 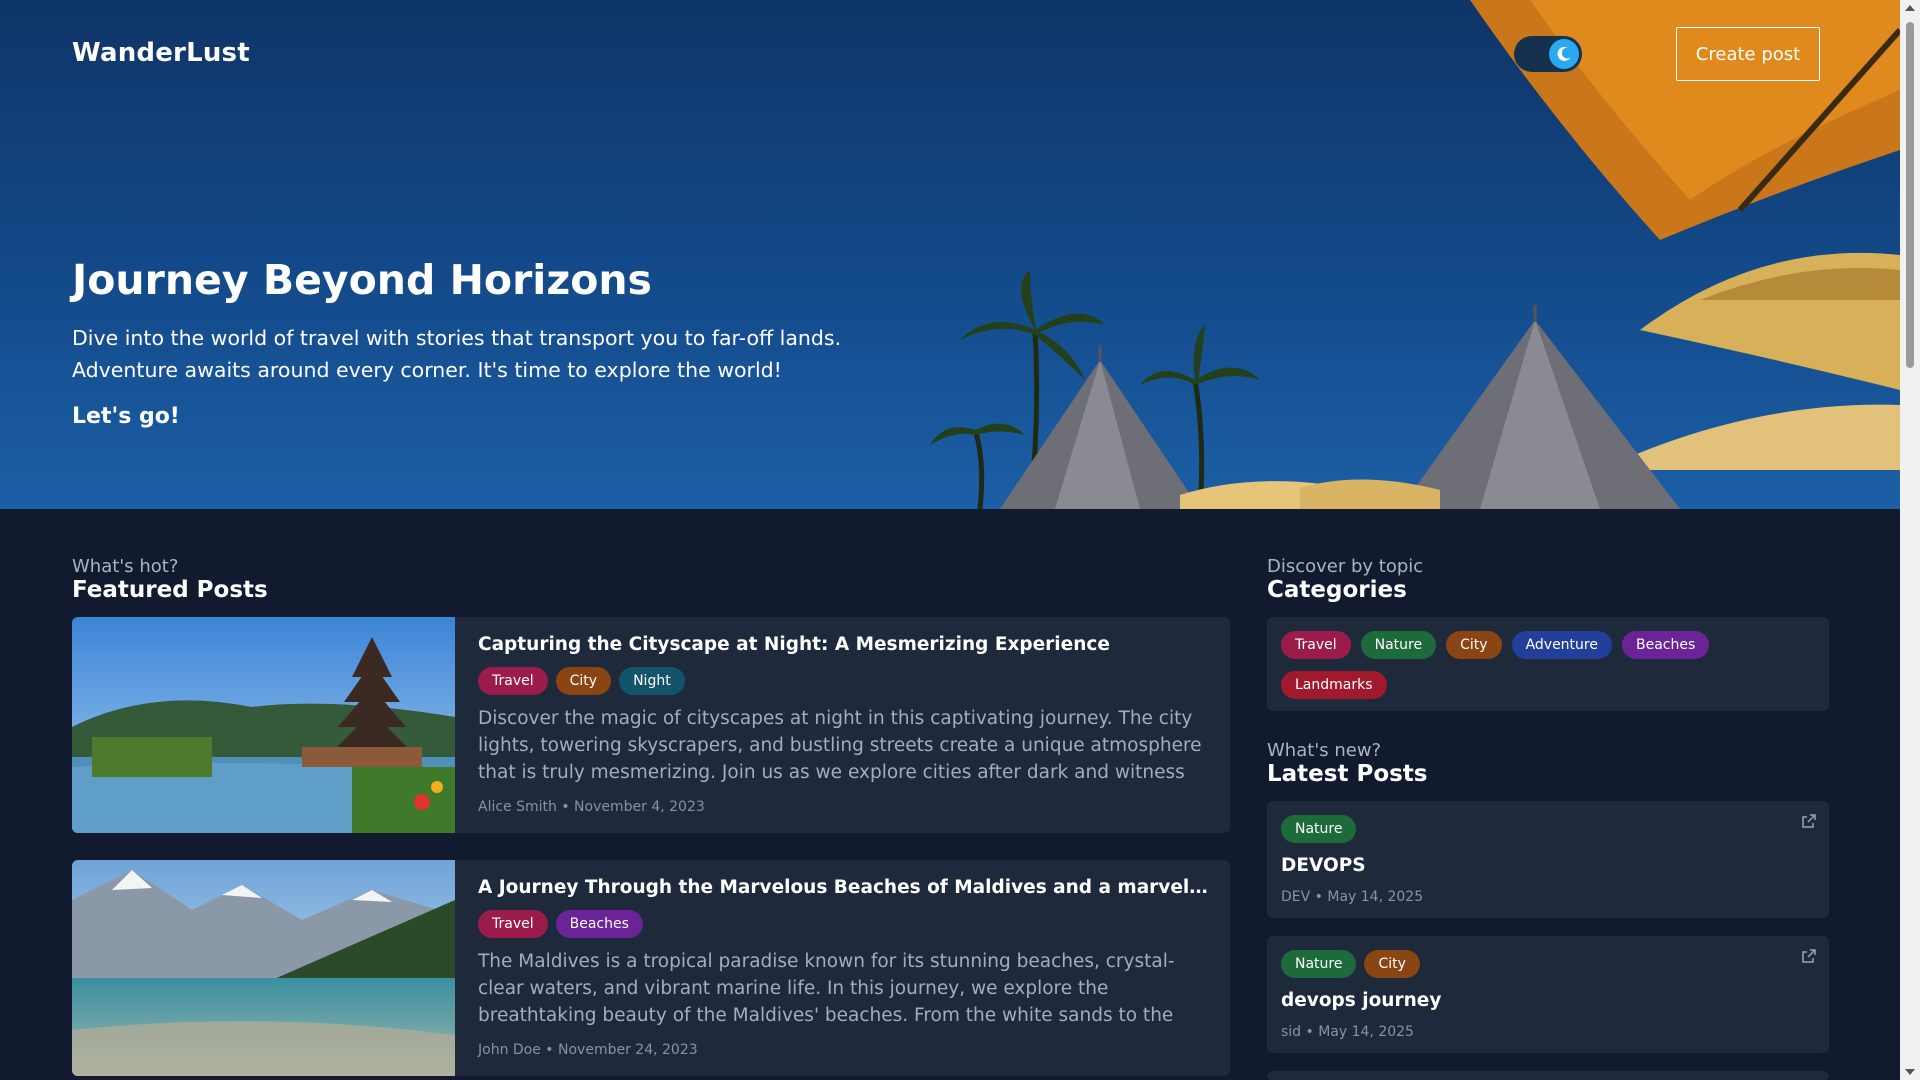 What do you see at coordinates (1748, 54) in the screenshot?
I see `create-post-button: Create post` at bounding box center [1748, 54].